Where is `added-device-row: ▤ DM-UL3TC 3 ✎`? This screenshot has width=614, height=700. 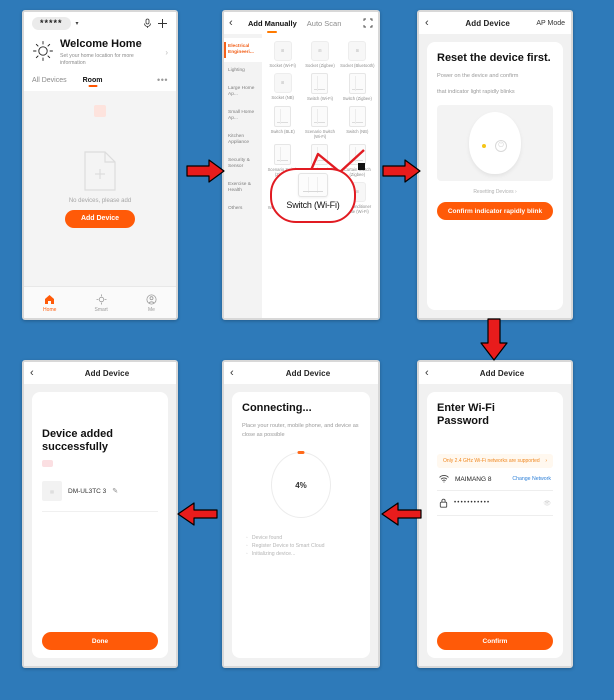 added-device-row: ▤ DM-UL3TC 3 ✎ is located at coordinates (100, 496).